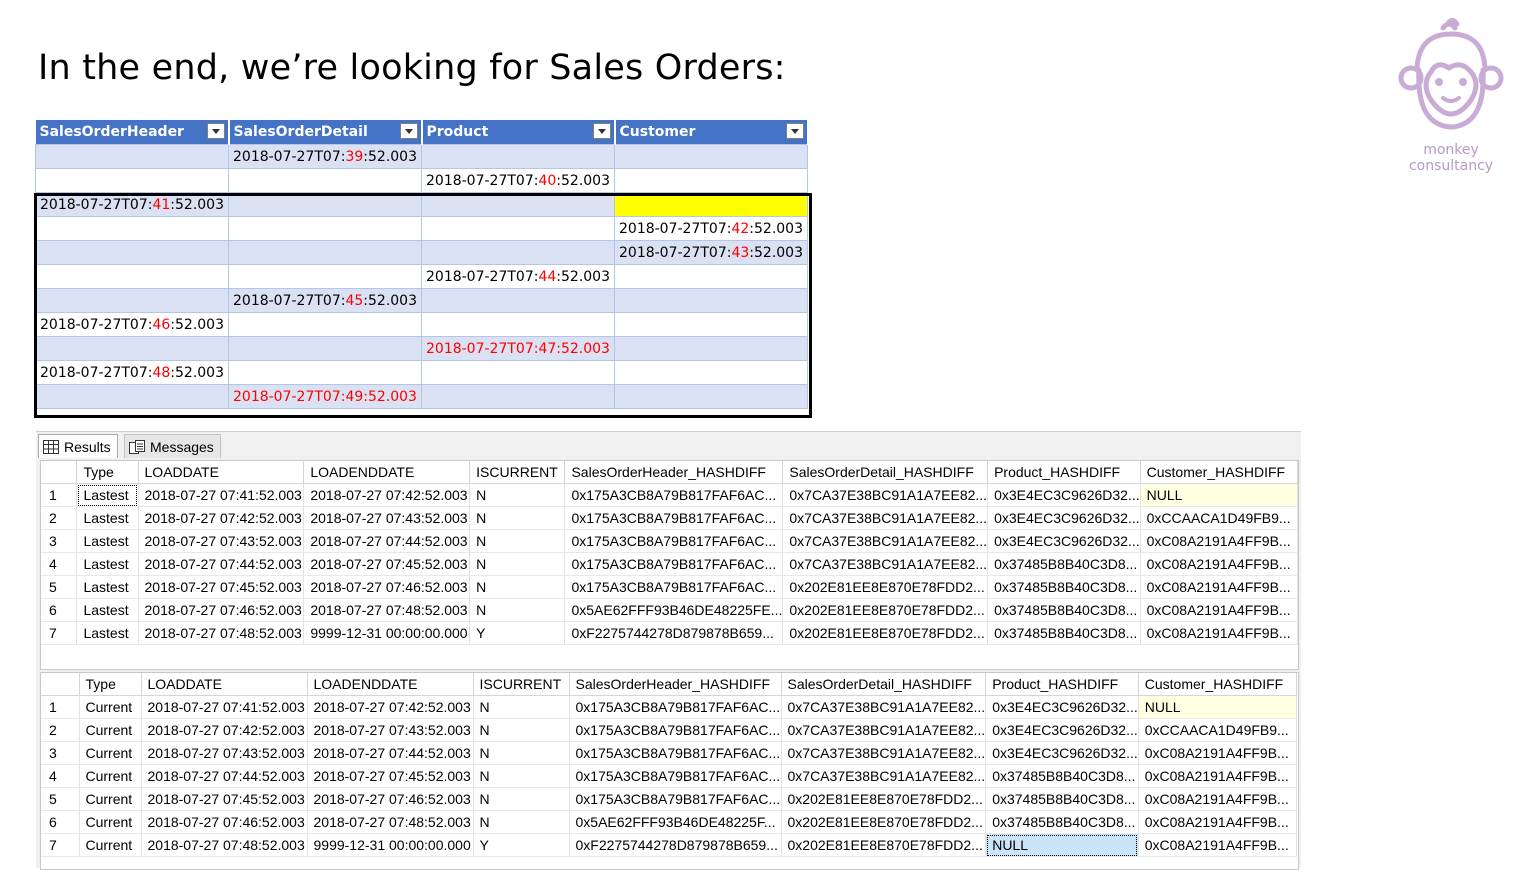 This screenshot has height=870, width=1529. What do you see at coordinates (60, 776) in the screenshot?
I see `row-number: 4` at bounding box center [60, 776].